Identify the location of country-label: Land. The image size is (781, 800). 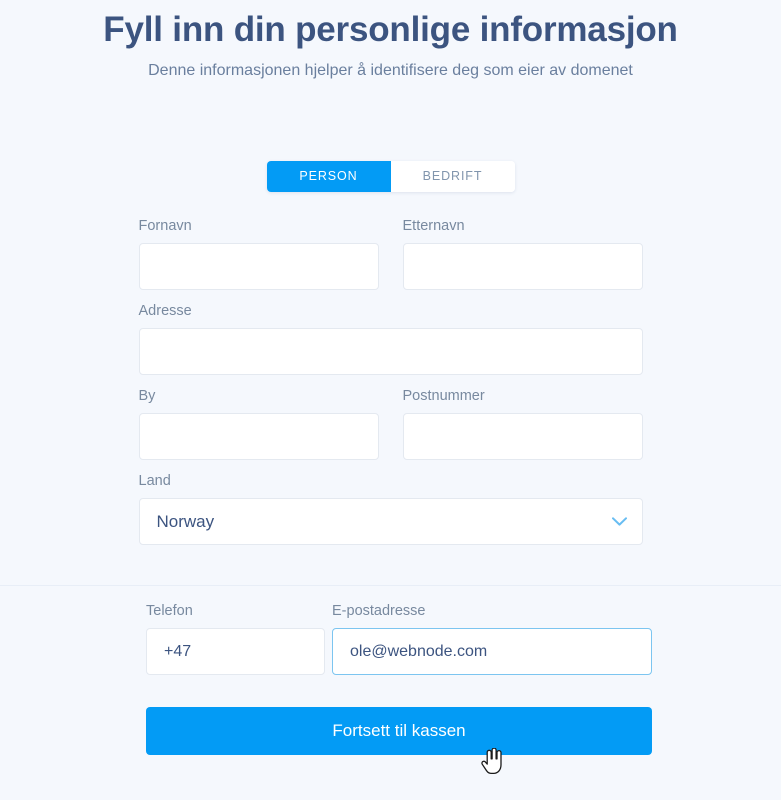
(154, 481).